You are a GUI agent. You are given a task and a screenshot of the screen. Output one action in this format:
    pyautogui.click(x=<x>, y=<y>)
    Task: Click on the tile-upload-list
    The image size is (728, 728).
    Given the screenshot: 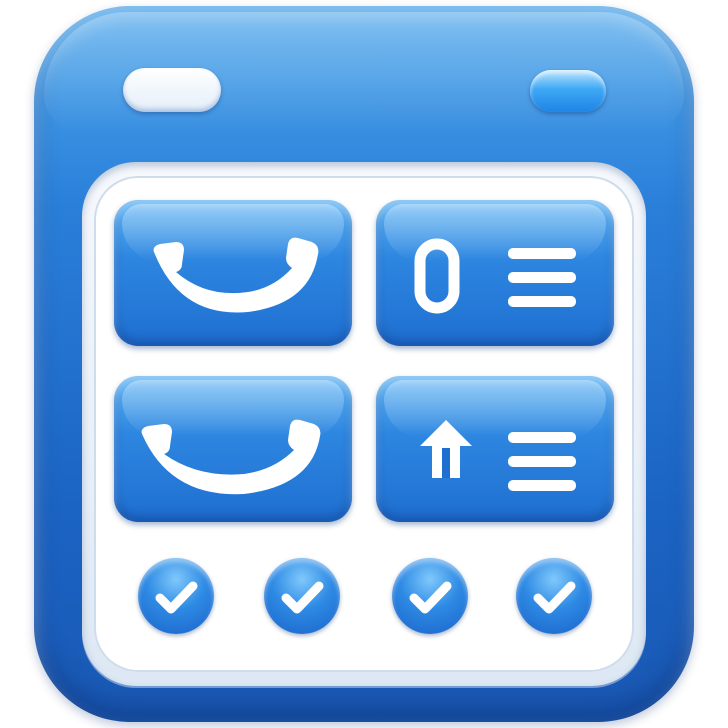 What is the action you would take?
    pyautogui.click(x=495, y=449)
    